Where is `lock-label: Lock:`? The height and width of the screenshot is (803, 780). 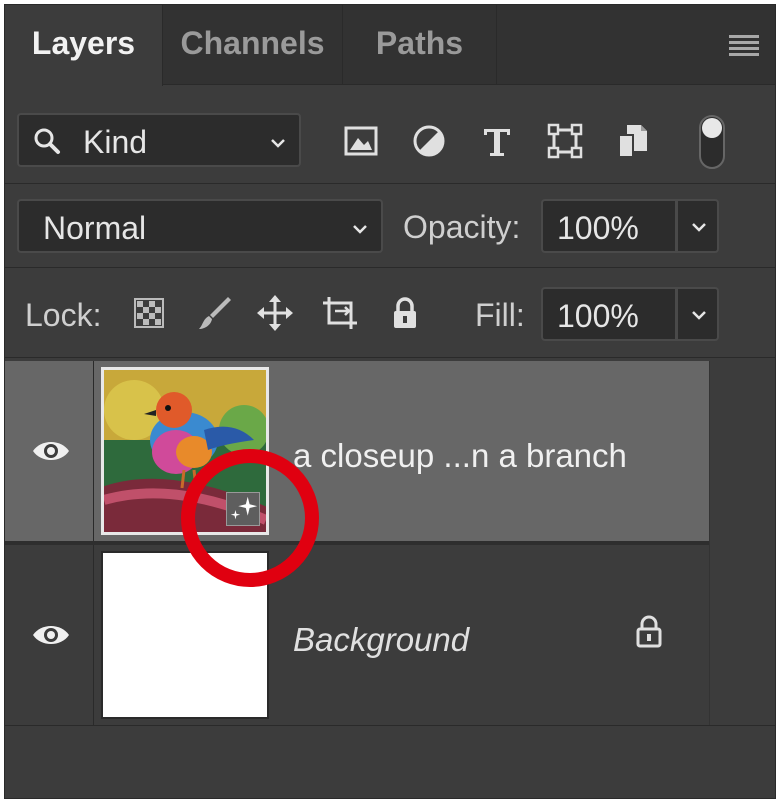
lock-label: Lock: is located at coordinates (63, 315).